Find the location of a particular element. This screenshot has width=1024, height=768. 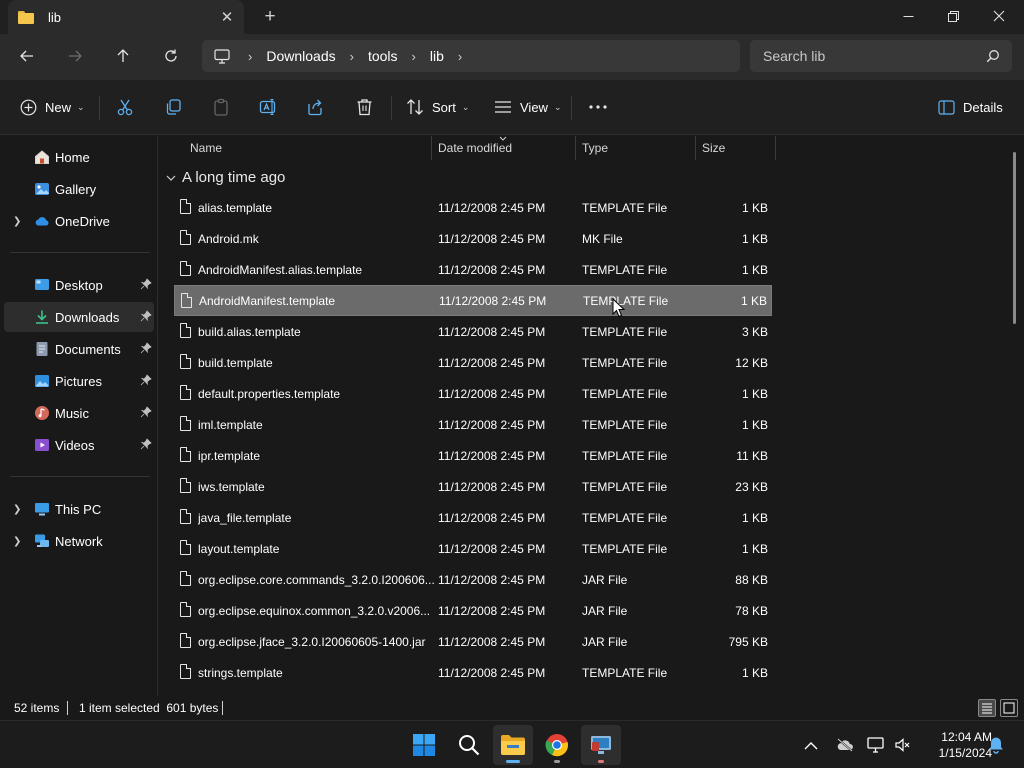

address-bar: › Downloads › tools › lib › is located at coordinates (471, 56).